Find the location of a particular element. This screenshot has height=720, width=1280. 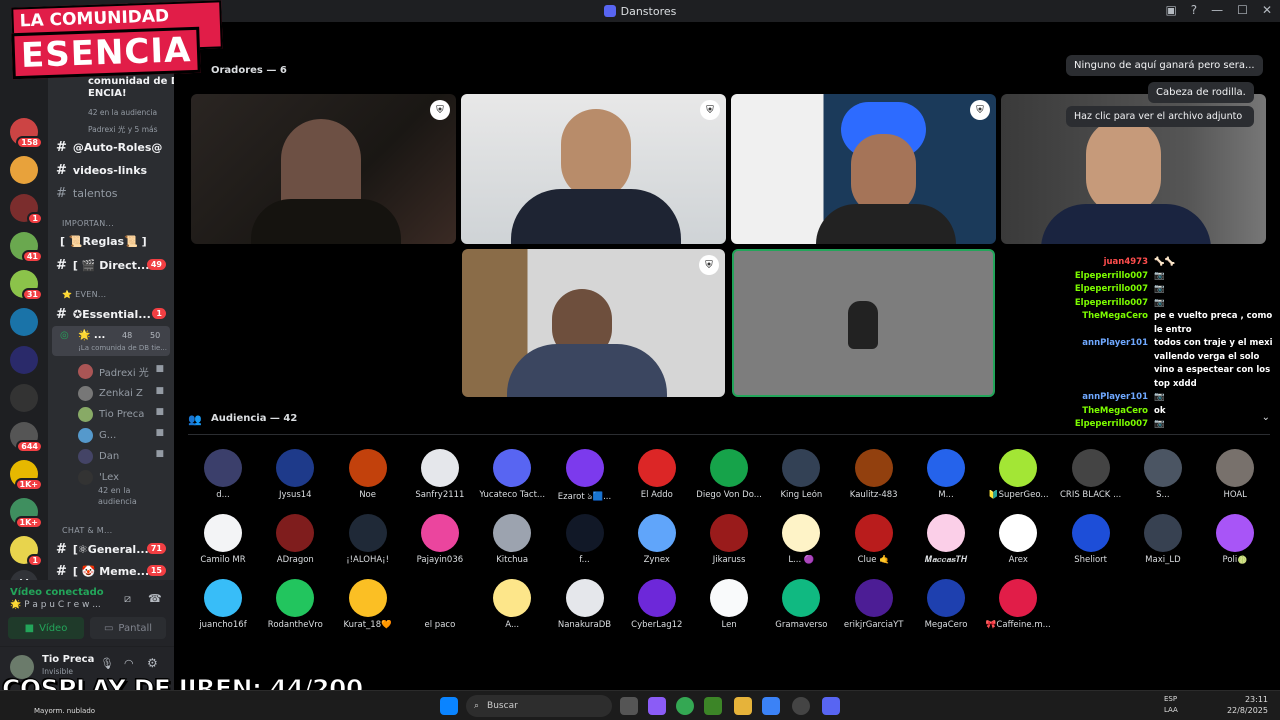

store-icon is located at coordinates (771, 706).